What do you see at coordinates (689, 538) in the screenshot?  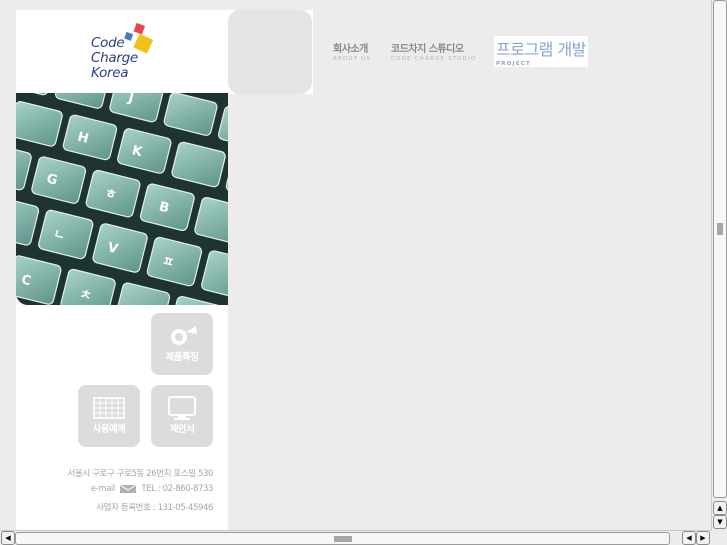 I see `scroll-left-button-2: ◀` at bounding box center [689, 538].